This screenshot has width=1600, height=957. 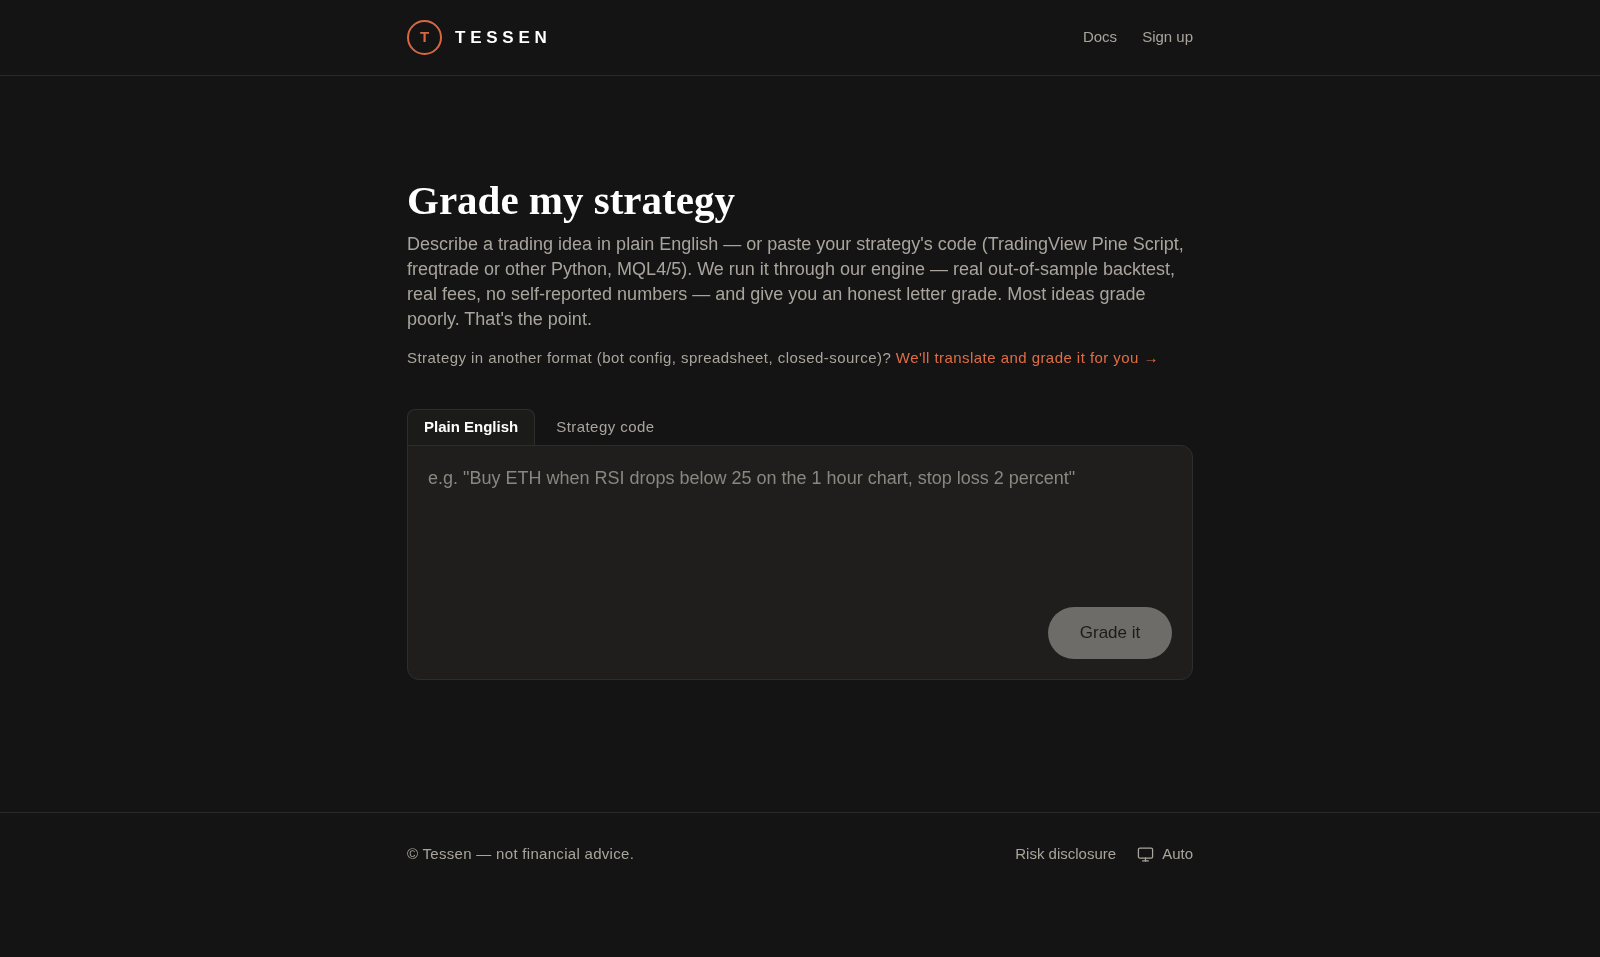 What do you see at coordinates (571, 200) in the screenshot?
I see `page-title: Grade my strategy` at bounding box center [571, 200].